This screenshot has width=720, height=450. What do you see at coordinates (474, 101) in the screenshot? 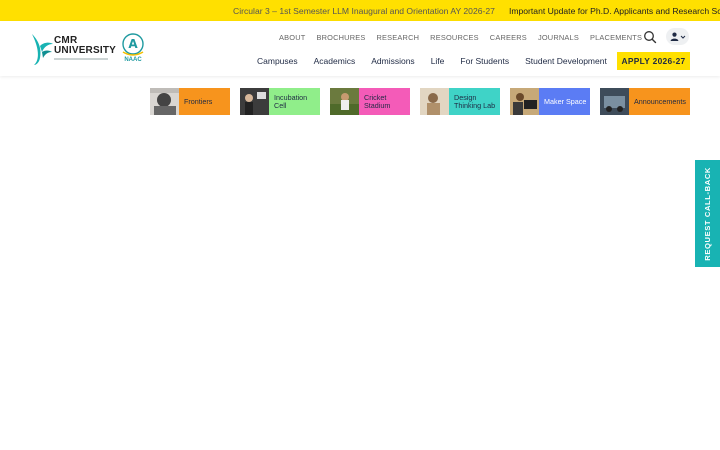
I see `tile-label: Design Thinking Lab` at bounding box center [474, 101].